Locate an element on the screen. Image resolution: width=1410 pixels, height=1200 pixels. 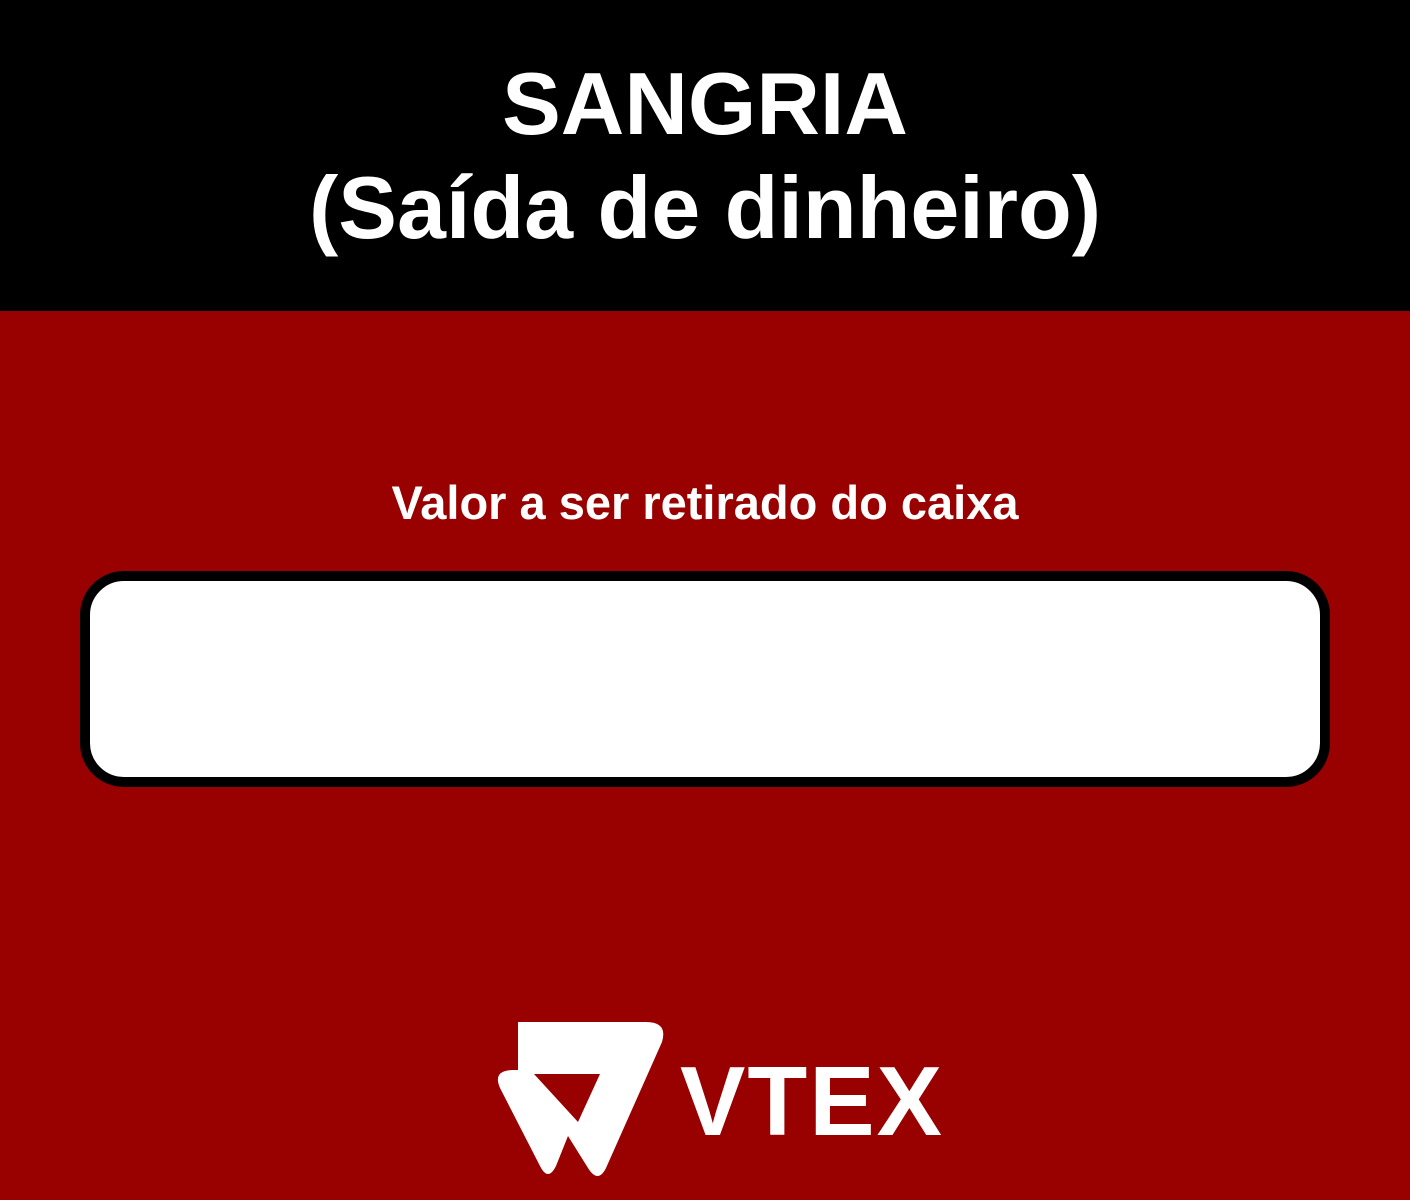
amount-label: Valor a ser retirado do caixa is located at coordinates (705, 502).